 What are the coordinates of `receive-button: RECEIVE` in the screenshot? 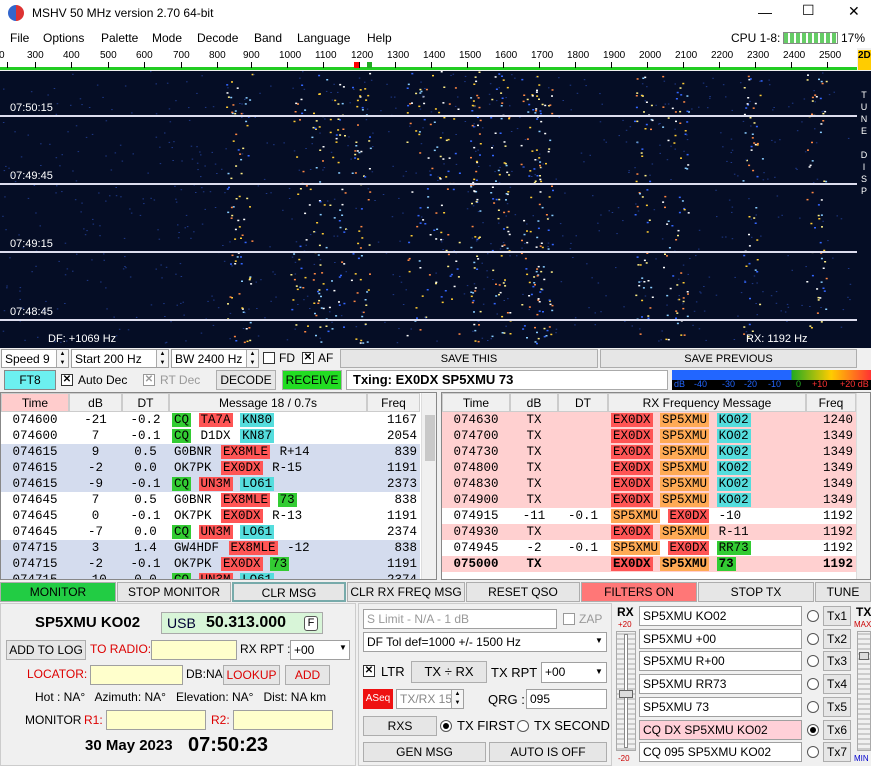 It's located at (312, 380).